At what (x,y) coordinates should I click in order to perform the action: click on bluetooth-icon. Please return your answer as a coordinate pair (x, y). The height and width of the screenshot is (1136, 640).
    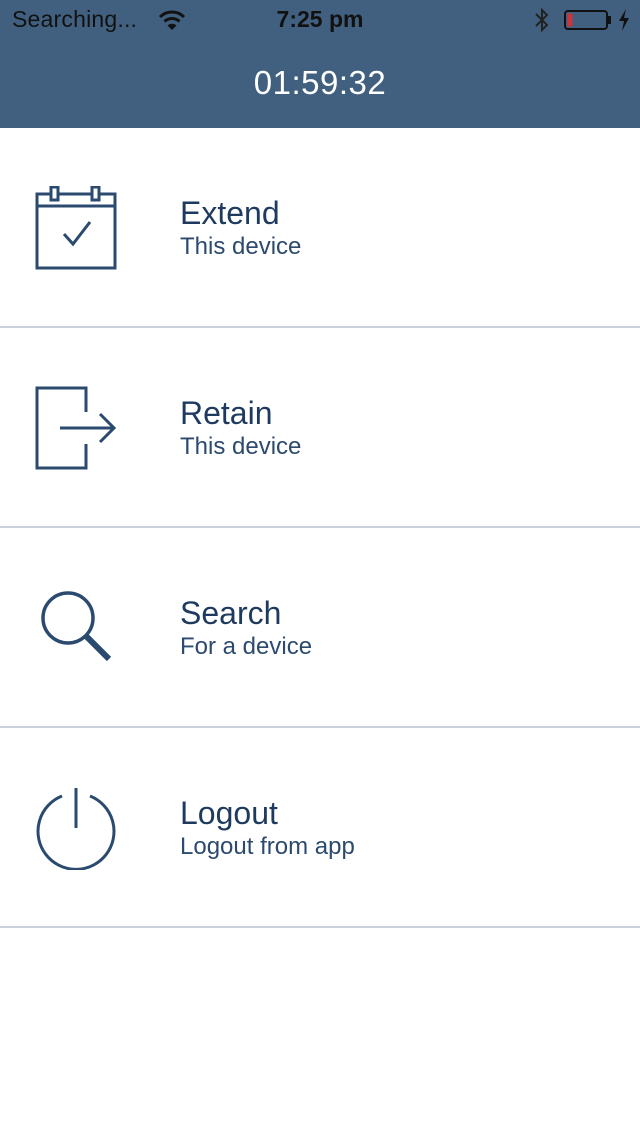
    Looking at the image, I should click on (542, 20).